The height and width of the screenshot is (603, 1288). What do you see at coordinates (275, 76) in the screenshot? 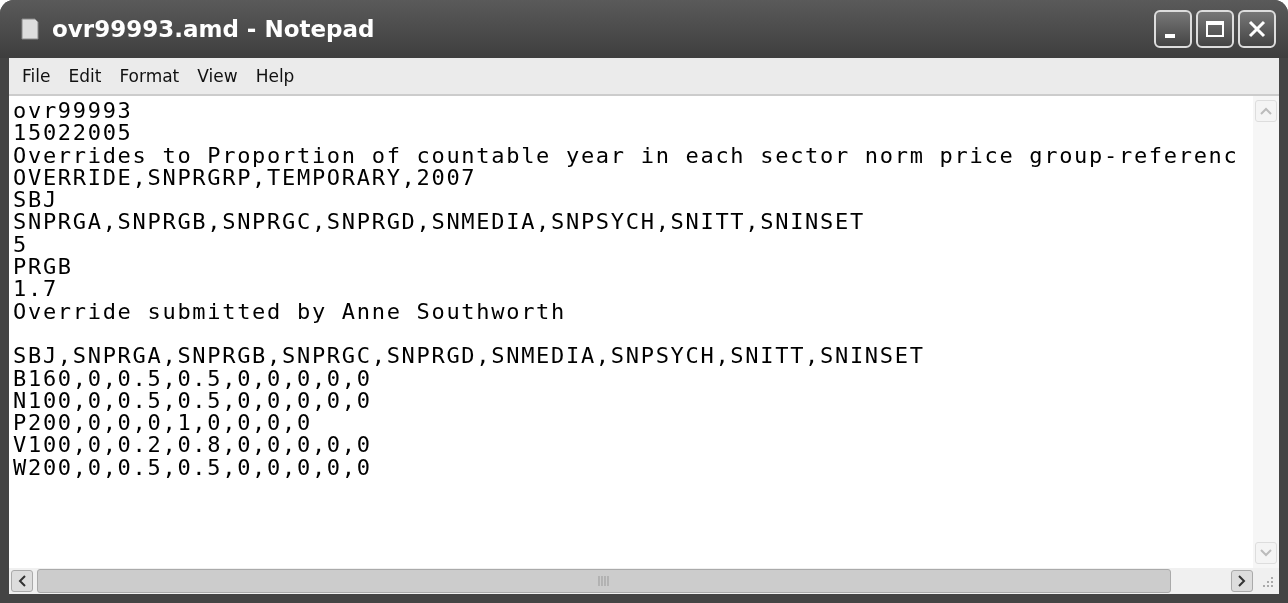
I see `menu-item: Help` at bounding box center [275, 76].